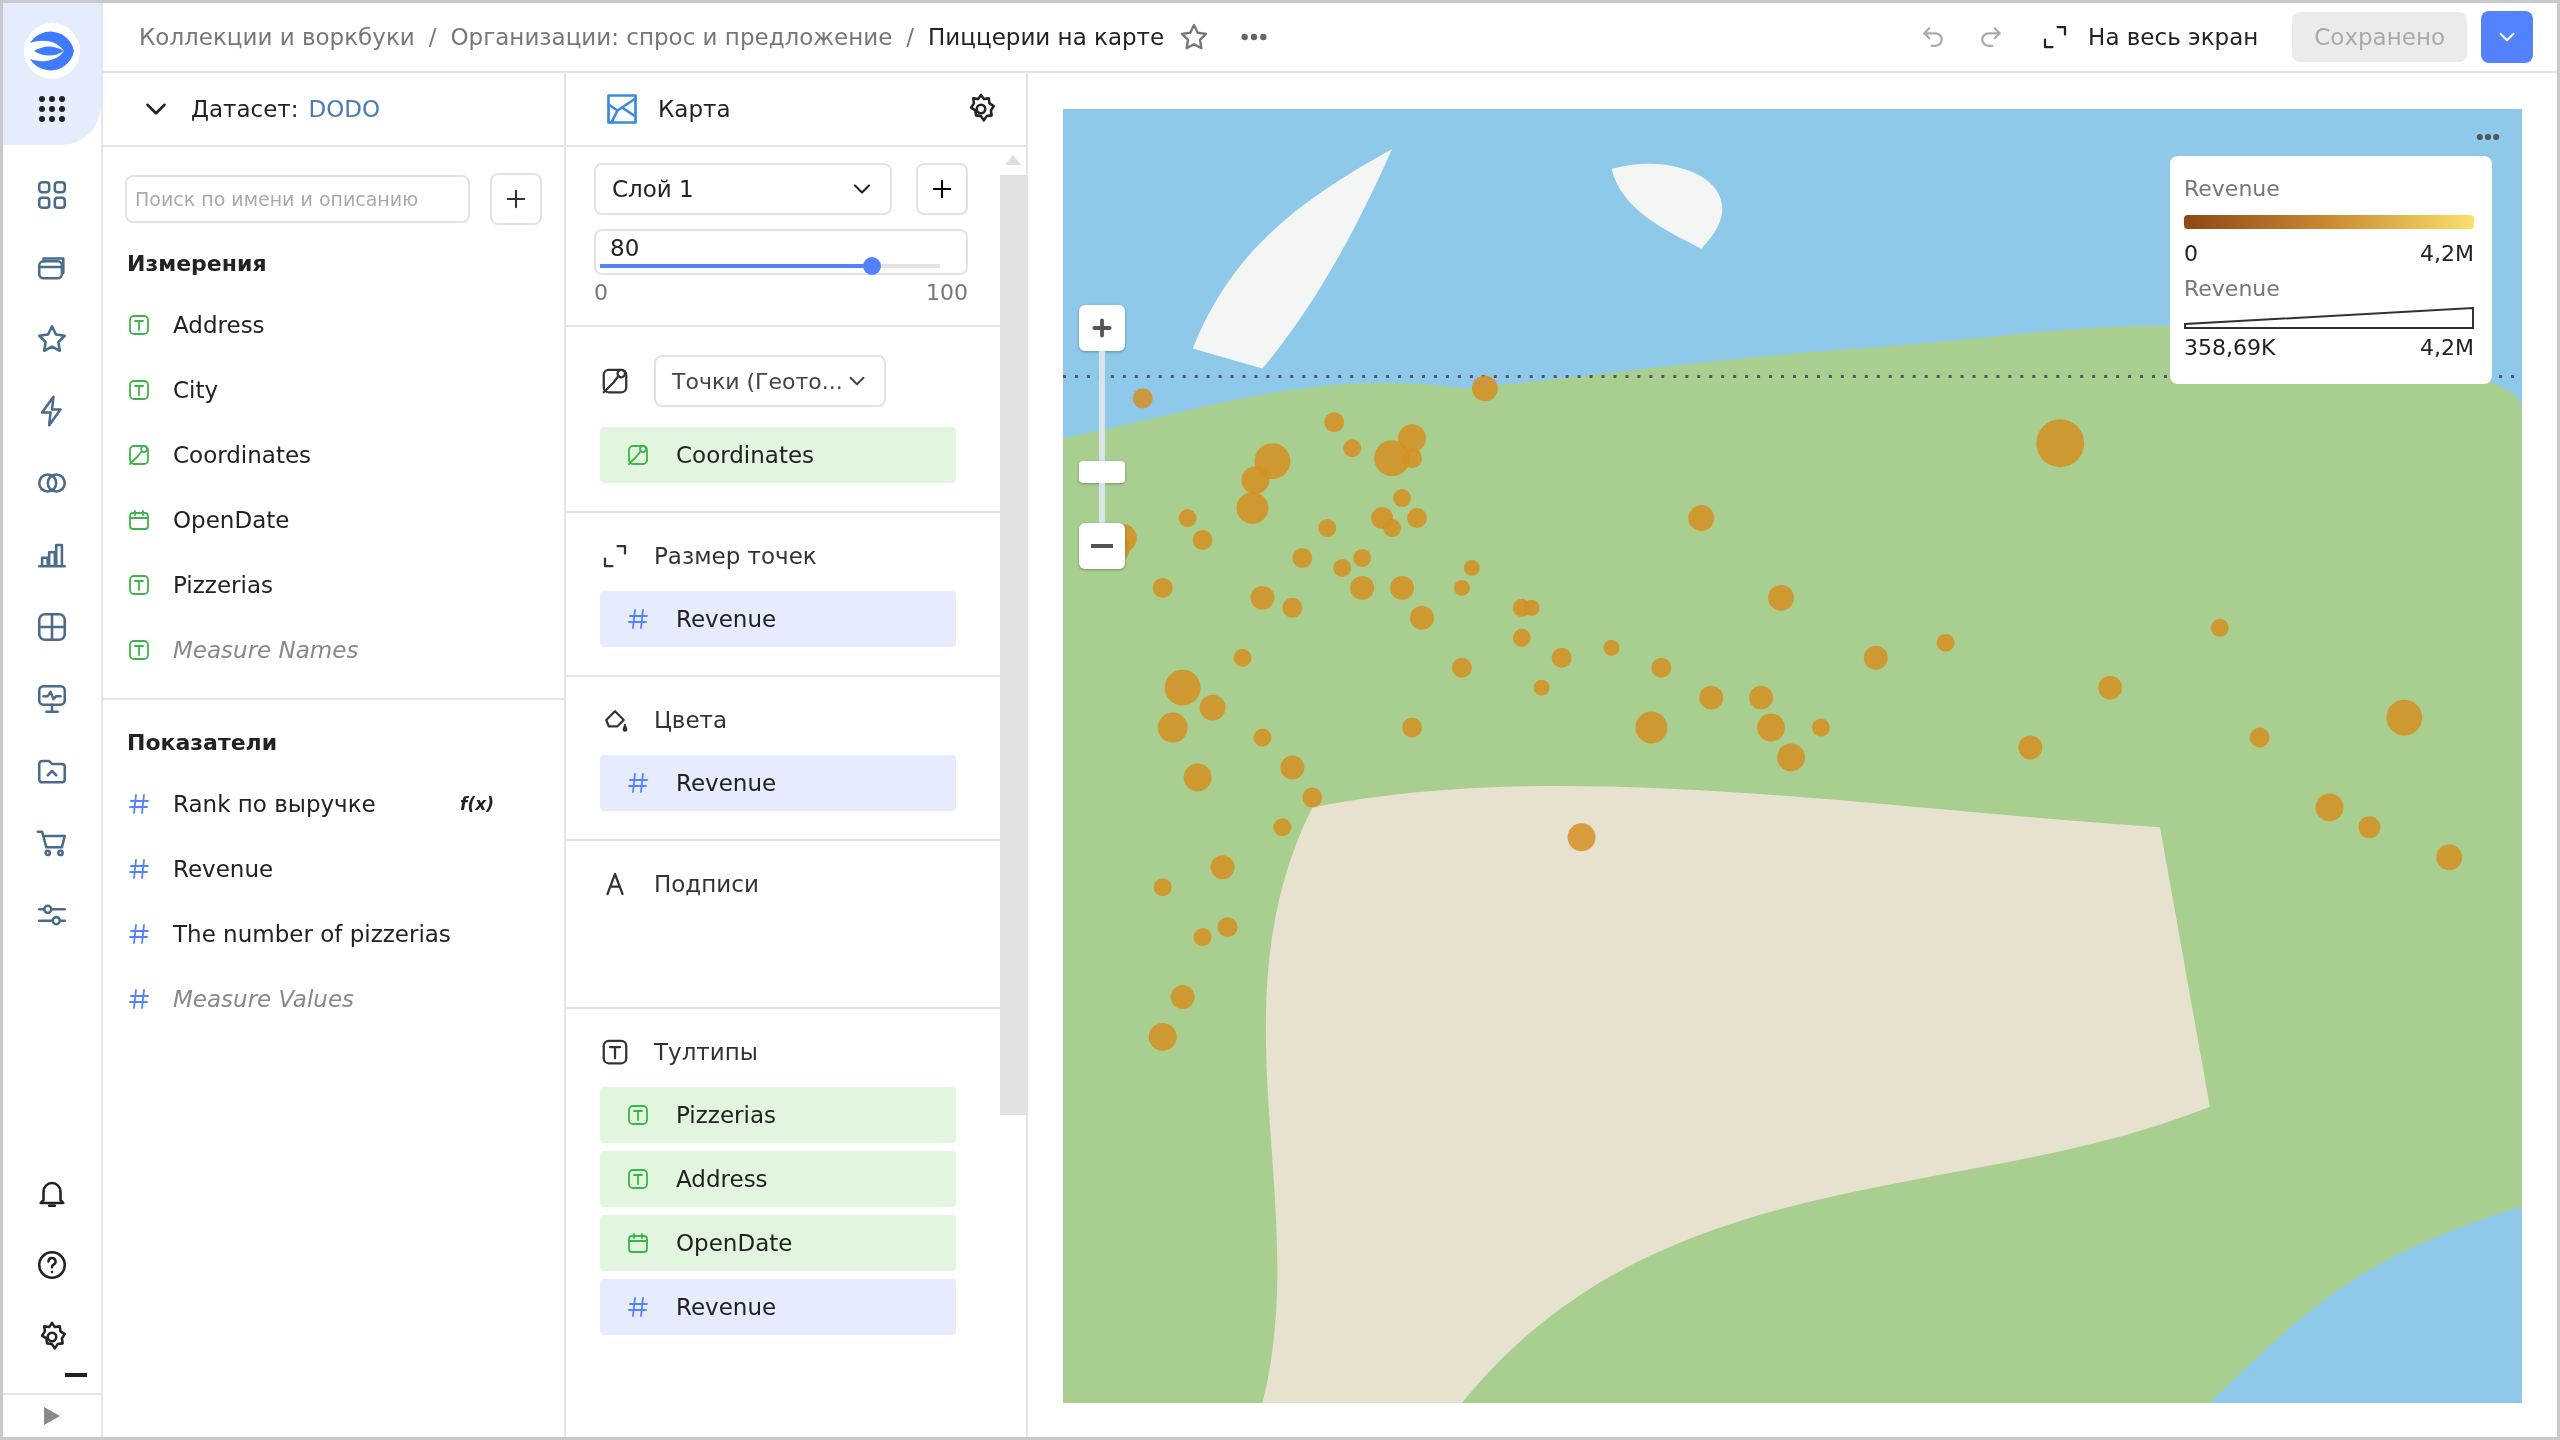 The height and width of the screenshot is (1440, 2560). Describe the element at coordinates (778, 1179) in the screenshot. I see `field-chip: Address` at that location.